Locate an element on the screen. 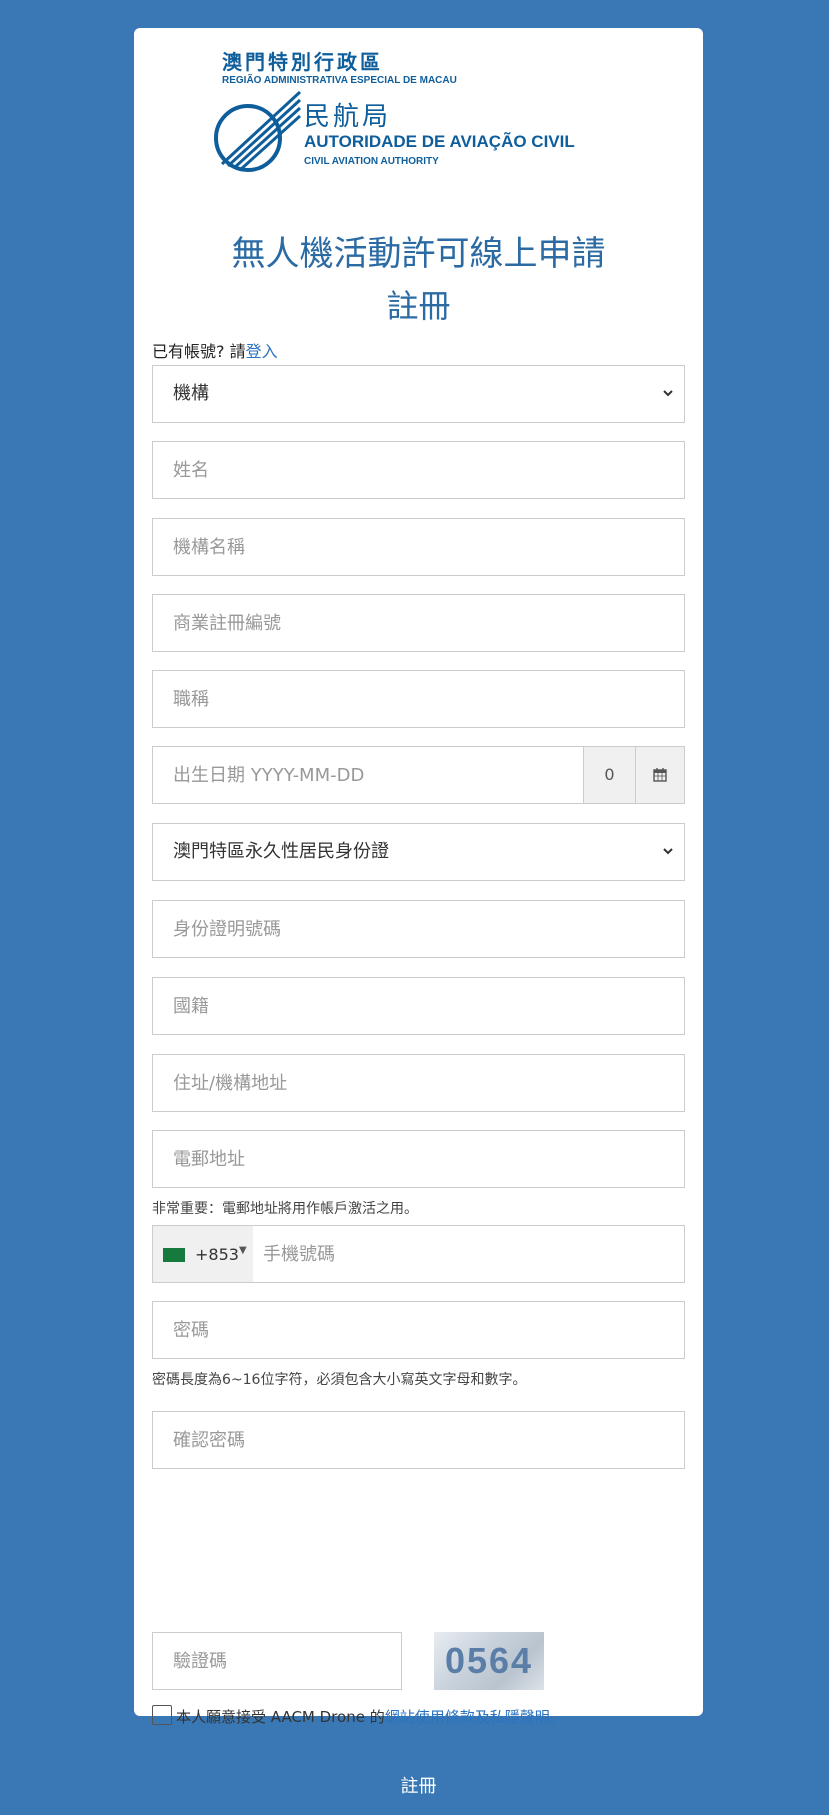  id-number-input is located at coordinates (418, 929).